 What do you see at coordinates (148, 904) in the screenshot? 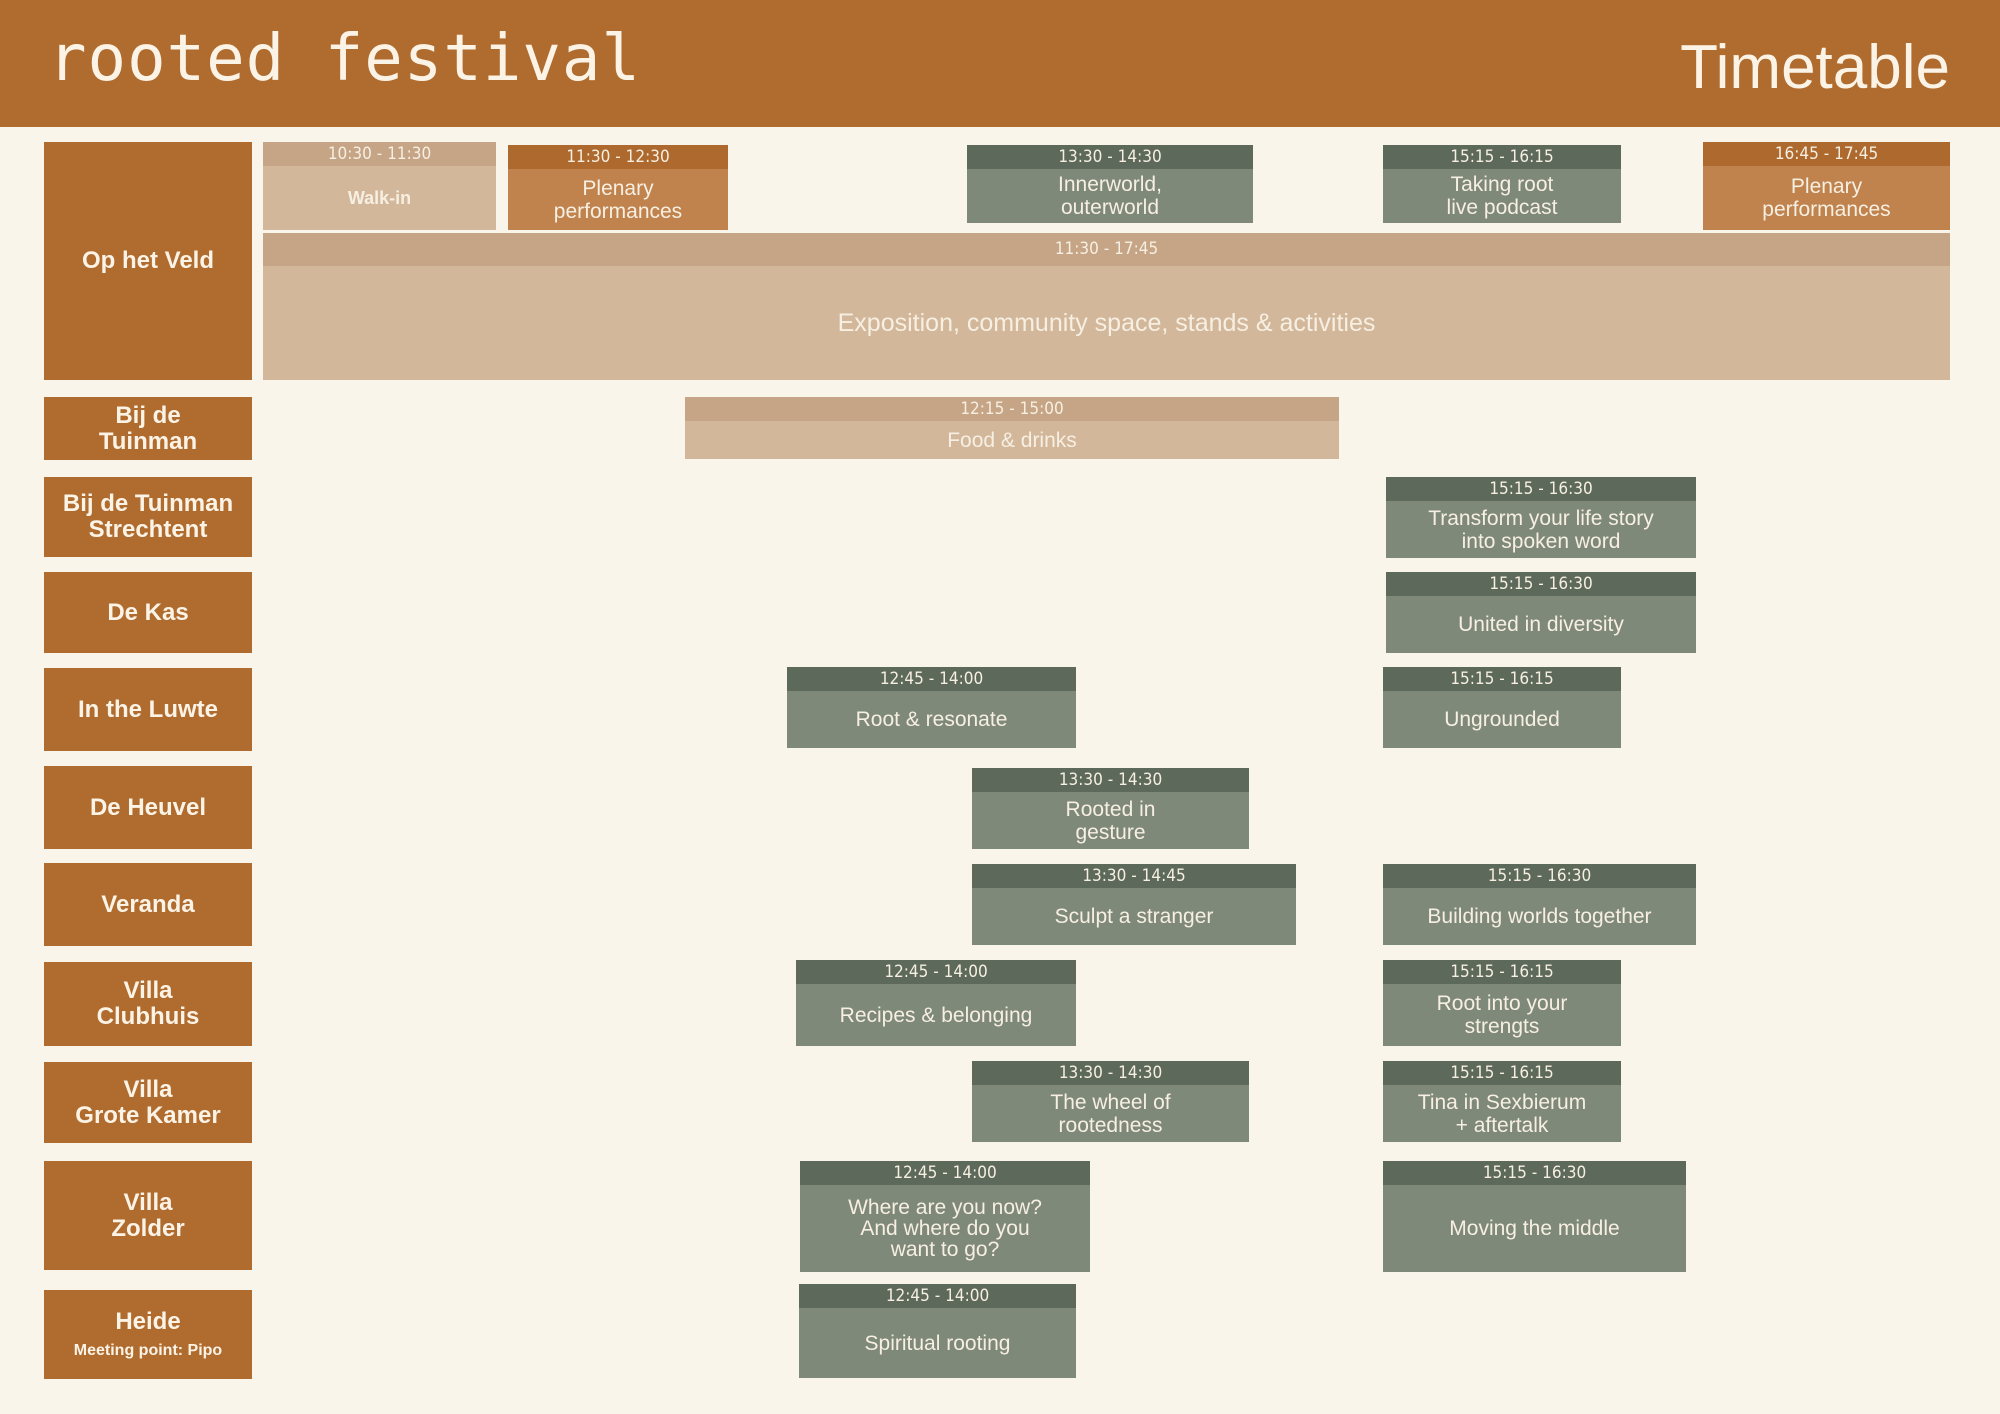
I see `room-label-veranda: Veranda` at bounding box center [148, 904].